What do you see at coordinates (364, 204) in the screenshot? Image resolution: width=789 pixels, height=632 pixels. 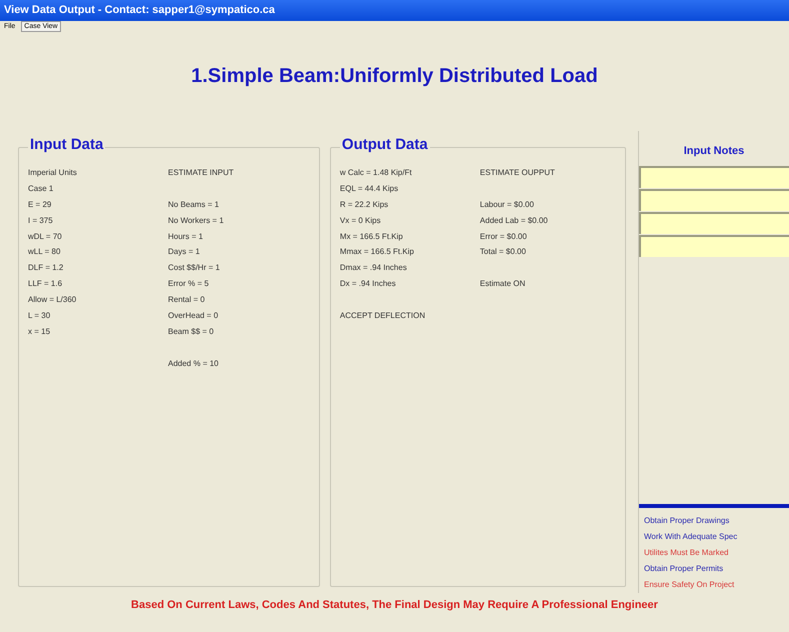 I see `data-text: R = 22.2 Kips` at bounding box center [364, 204].